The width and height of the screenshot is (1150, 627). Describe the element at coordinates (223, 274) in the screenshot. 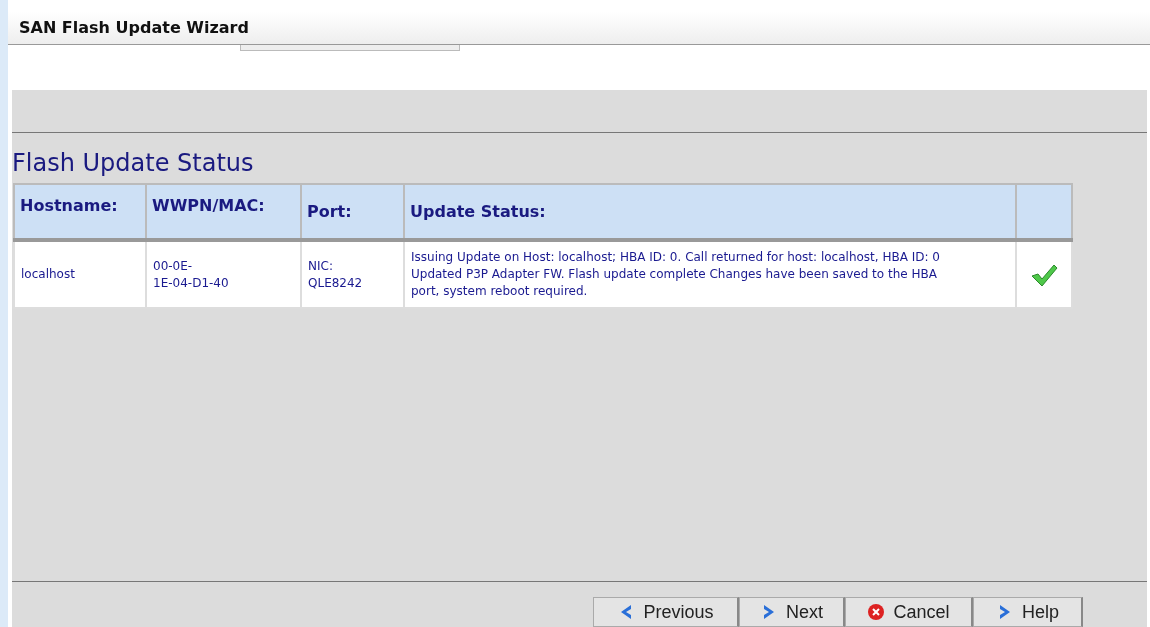

I see `table-cell: 00-0E- 1E-04-D1-40` at that location.